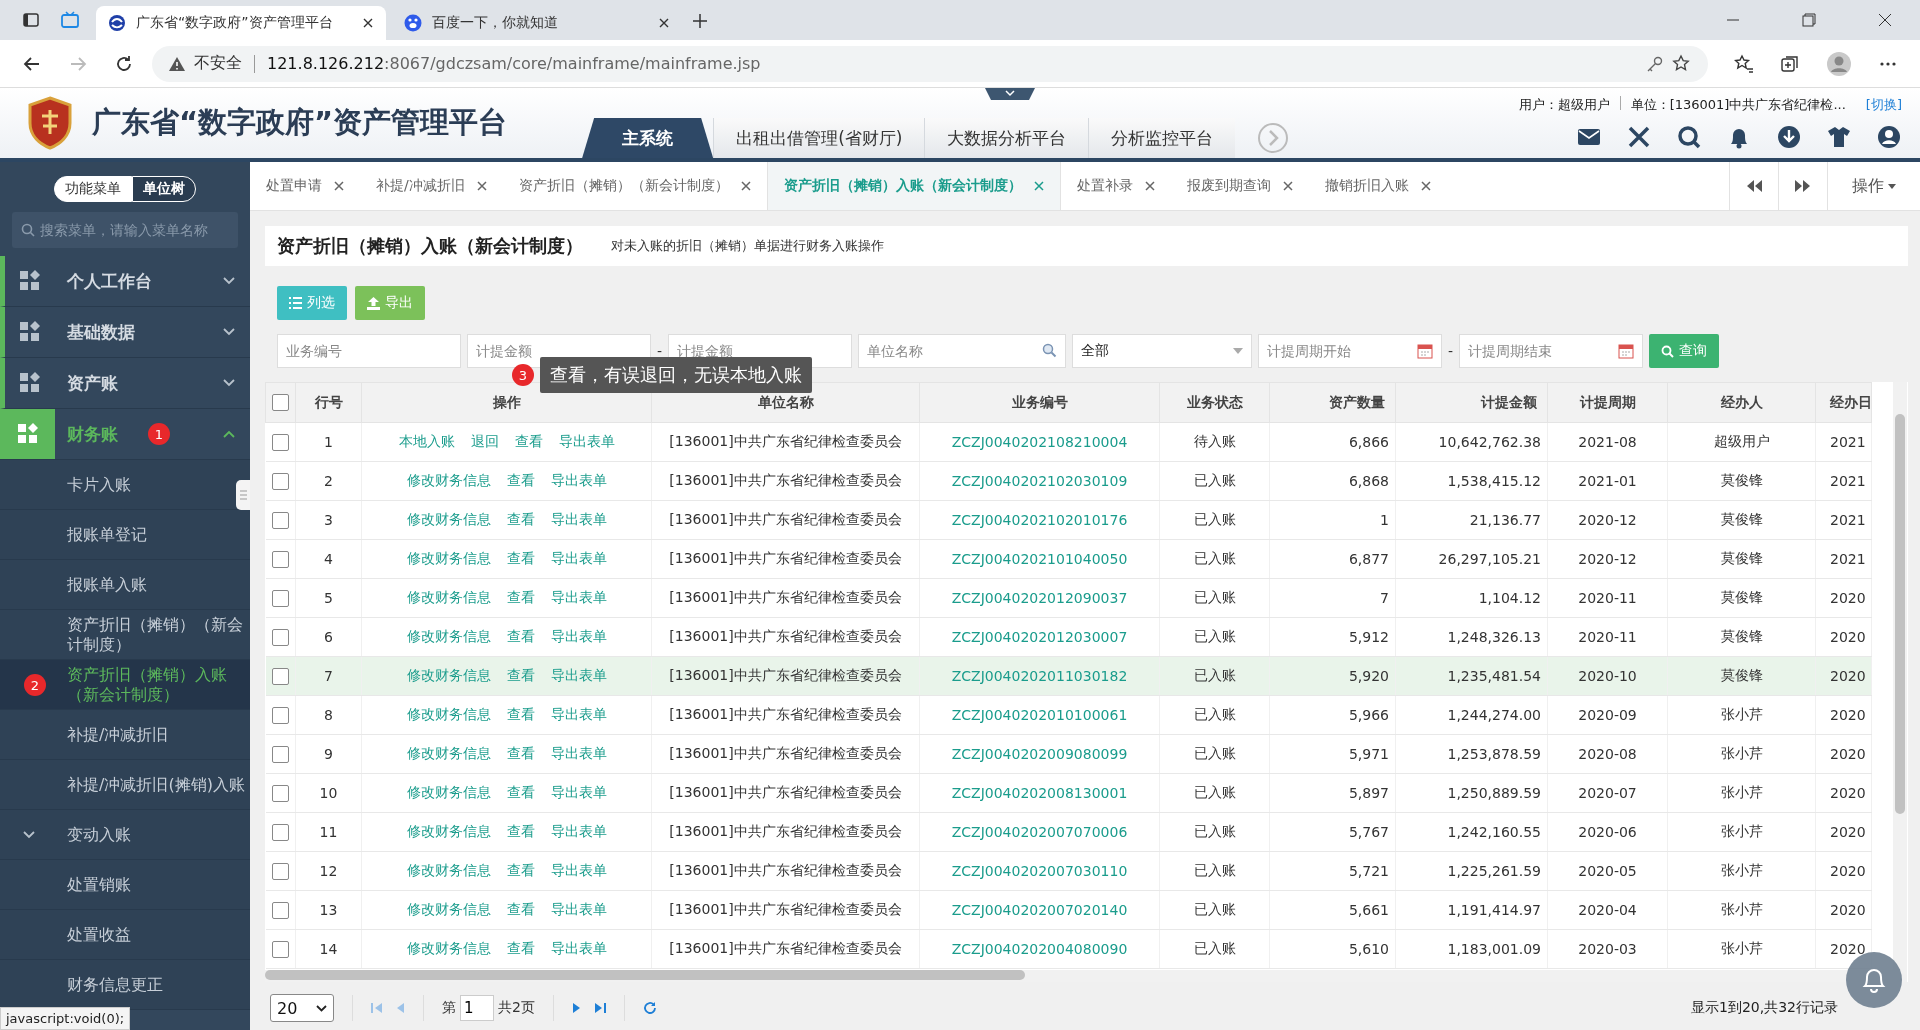 Image resolution: width=1920 pixels, height=1030 pixels. Describe the element at coordinates (164, 189) in the screenshot. I see `menu-mode-toggle: 单位树` at that location.